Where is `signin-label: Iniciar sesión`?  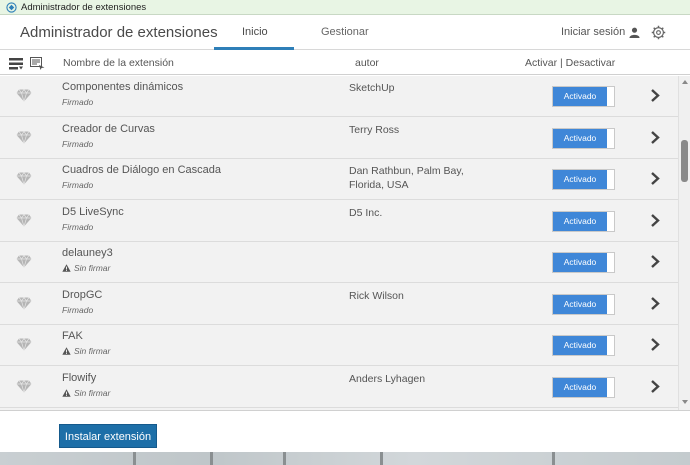 signin-label: Iniciar sesión is located at coordinates (593, 32).